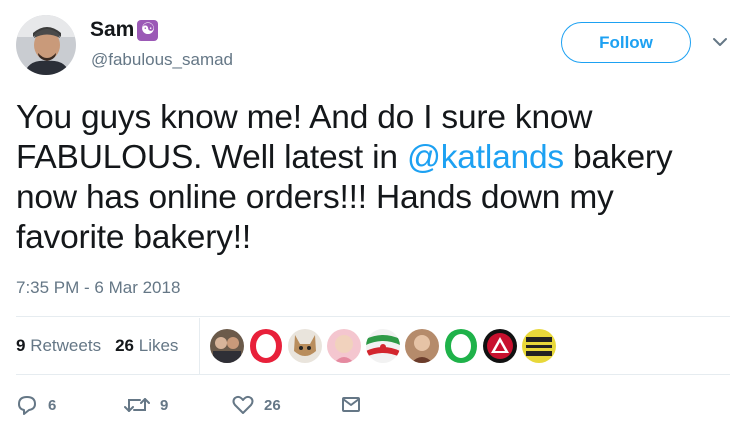 This screenshot has width=744, height=424. What do you see at coordinates (52, 405) in the screenshot?
I see `reply-count: 6` at bounding box center [52, 405].